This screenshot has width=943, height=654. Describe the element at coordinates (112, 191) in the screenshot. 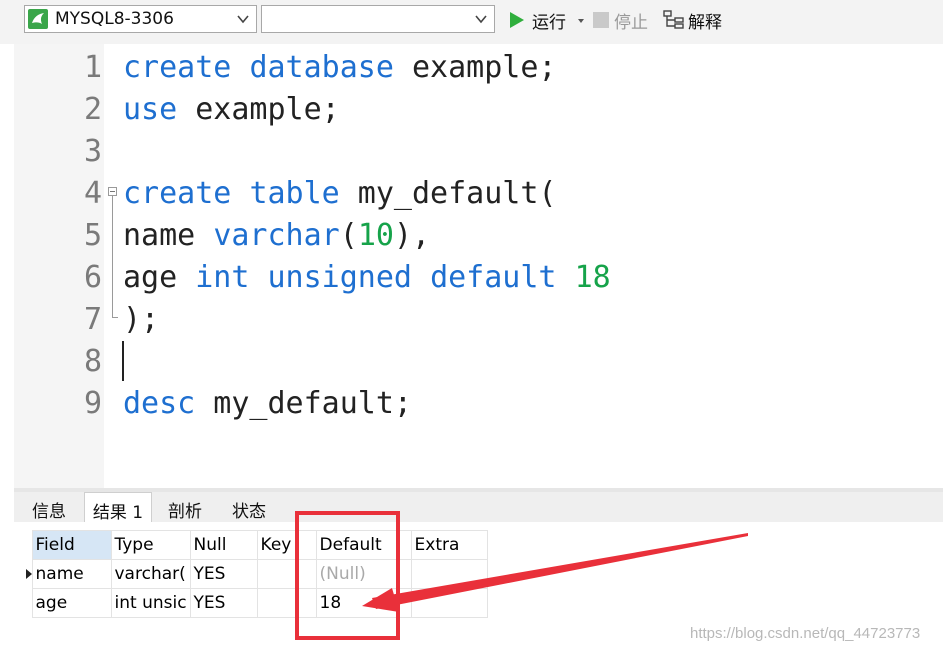

I see `fold-toggle-icon` at that location.